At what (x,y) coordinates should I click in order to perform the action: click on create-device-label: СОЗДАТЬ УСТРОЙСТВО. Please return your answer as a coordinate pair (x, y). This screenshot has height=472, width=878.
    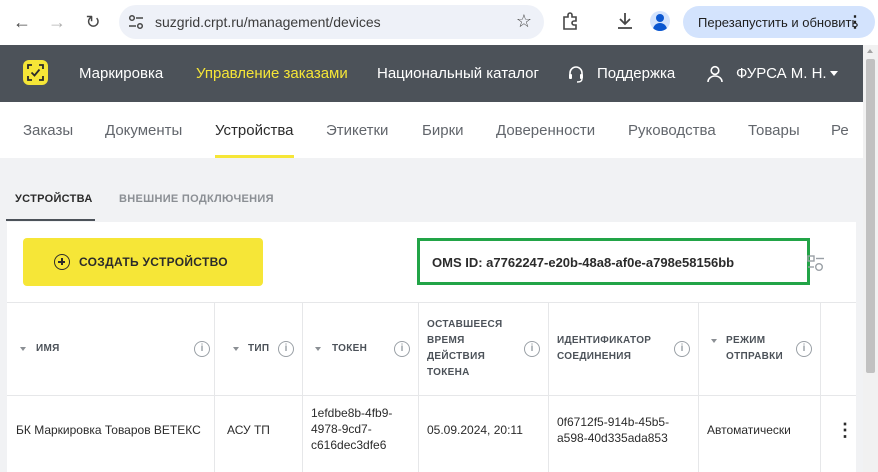
    Looking at the image, I should click on (153, 262).